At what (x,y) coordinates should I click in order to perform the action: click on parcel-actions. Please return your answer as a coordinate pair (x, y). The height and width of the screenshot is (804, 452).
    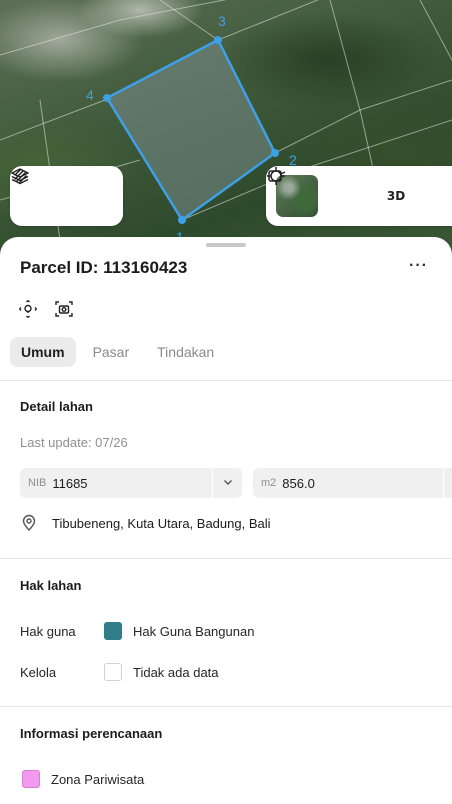
    Looking at the image, I should click on (46, 309).